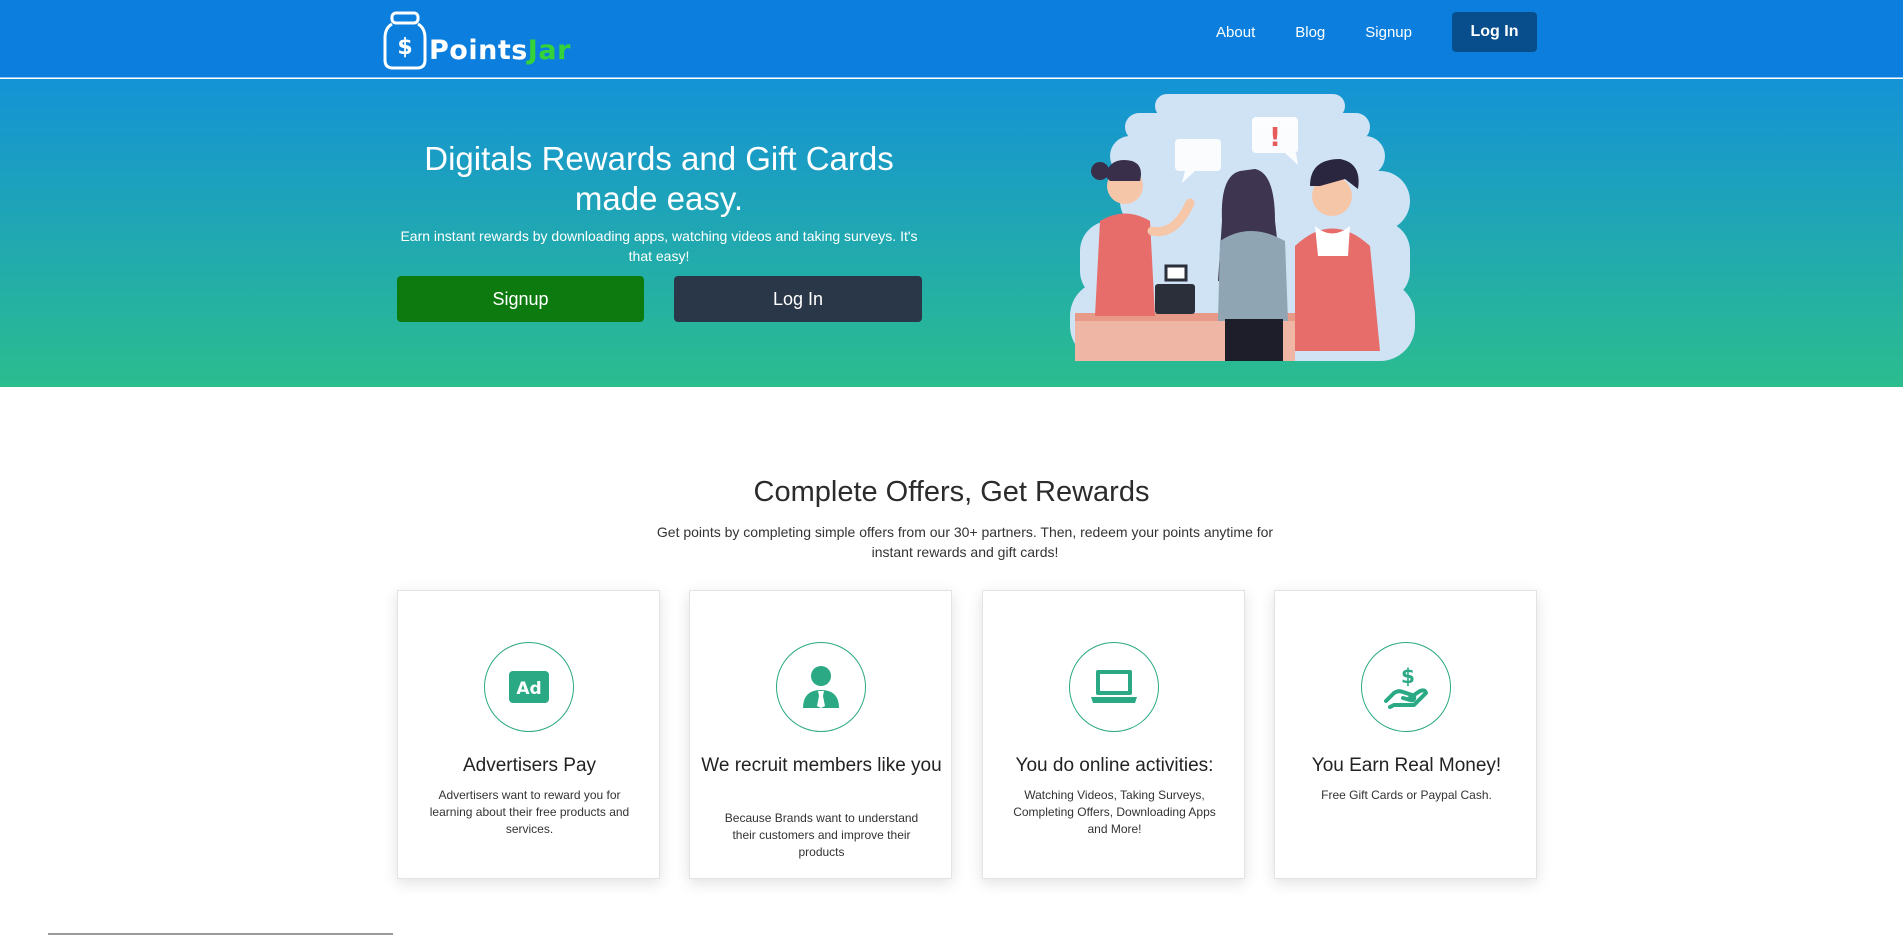 The height and width of the screenshot is (935, 1903). I want to click on card-description: Free Gift Cards or Paypal Cash., so click(1406, 795).